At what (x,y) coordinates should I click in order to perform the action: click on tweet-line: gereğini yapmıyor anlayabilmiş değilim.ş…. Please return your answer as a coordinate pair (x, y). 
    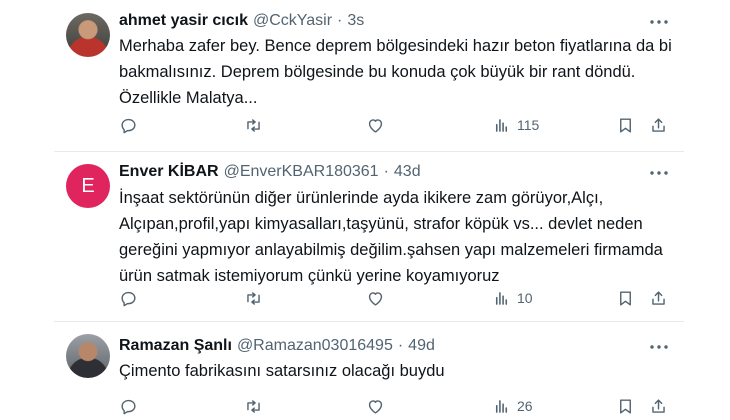
    Looking at the image, I should click on (391, 250).